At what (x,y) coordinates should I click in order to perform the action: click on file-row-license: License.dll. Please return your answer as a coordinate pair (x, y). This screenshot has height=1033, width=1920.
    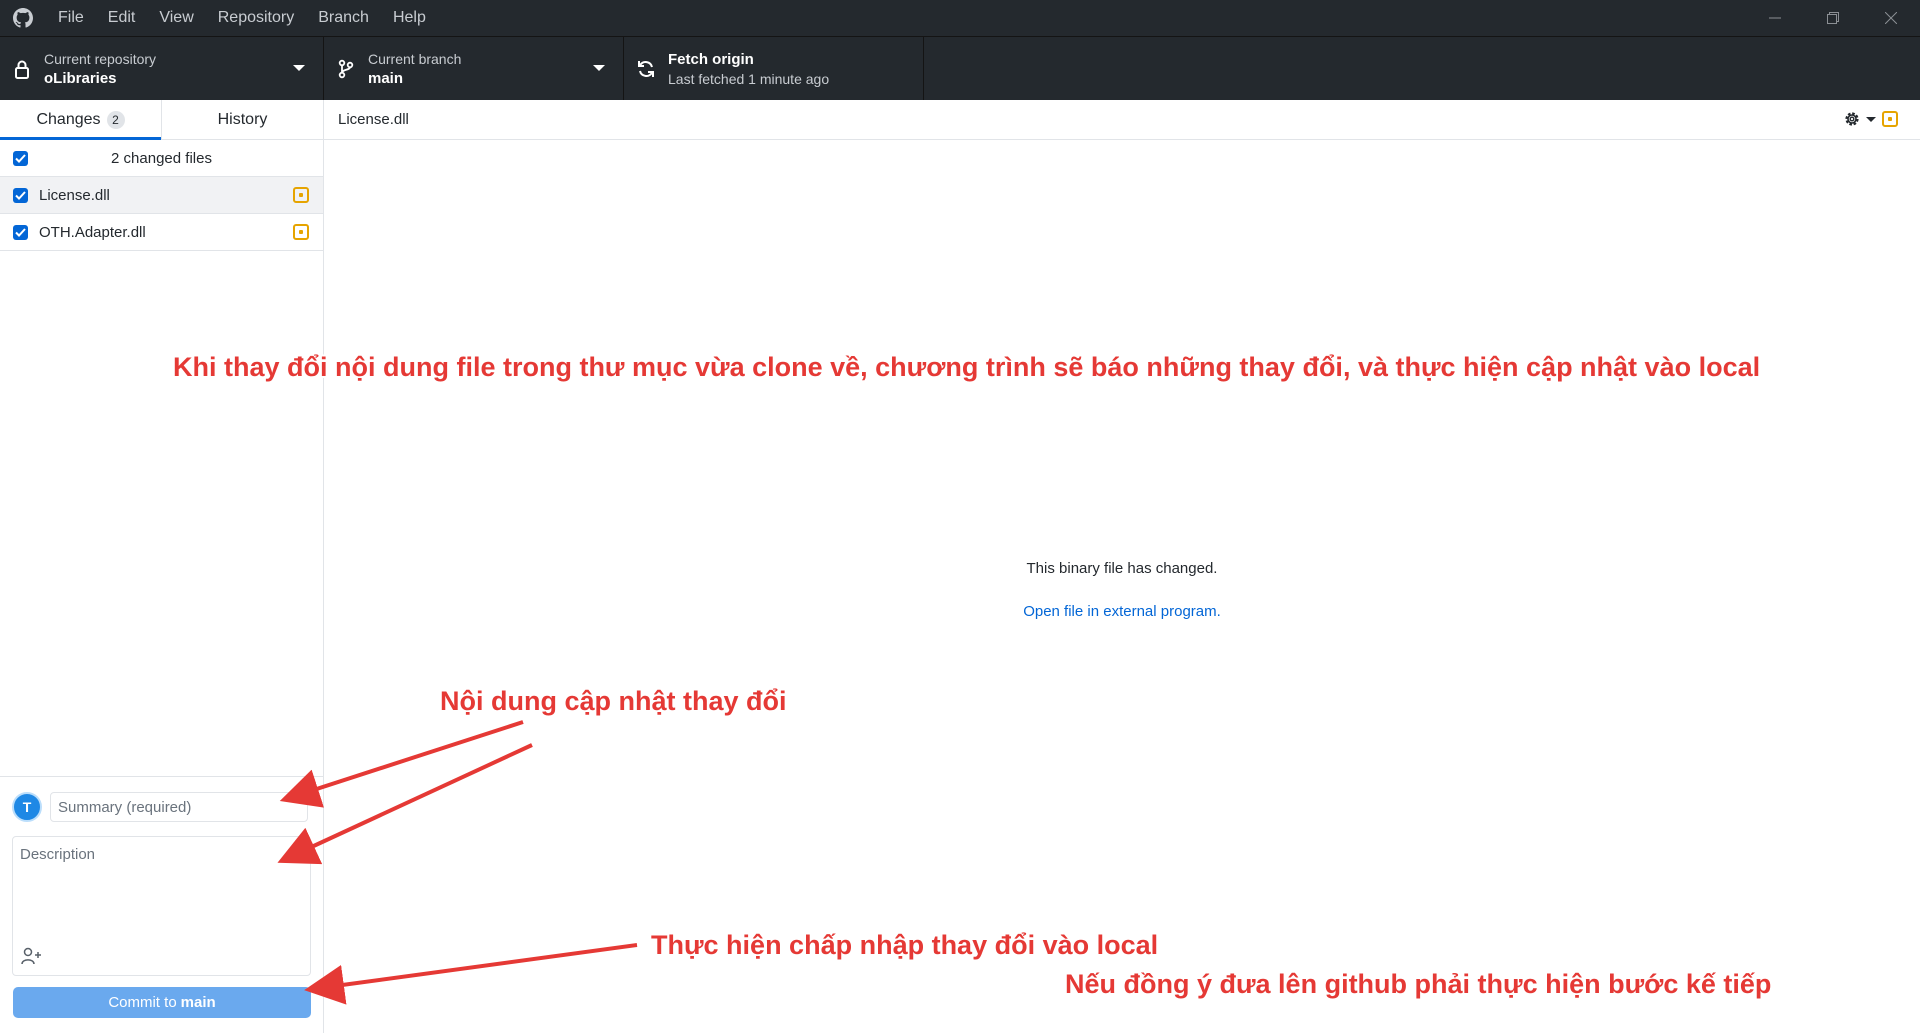
    Looking at the image, I should click on (161, 195).